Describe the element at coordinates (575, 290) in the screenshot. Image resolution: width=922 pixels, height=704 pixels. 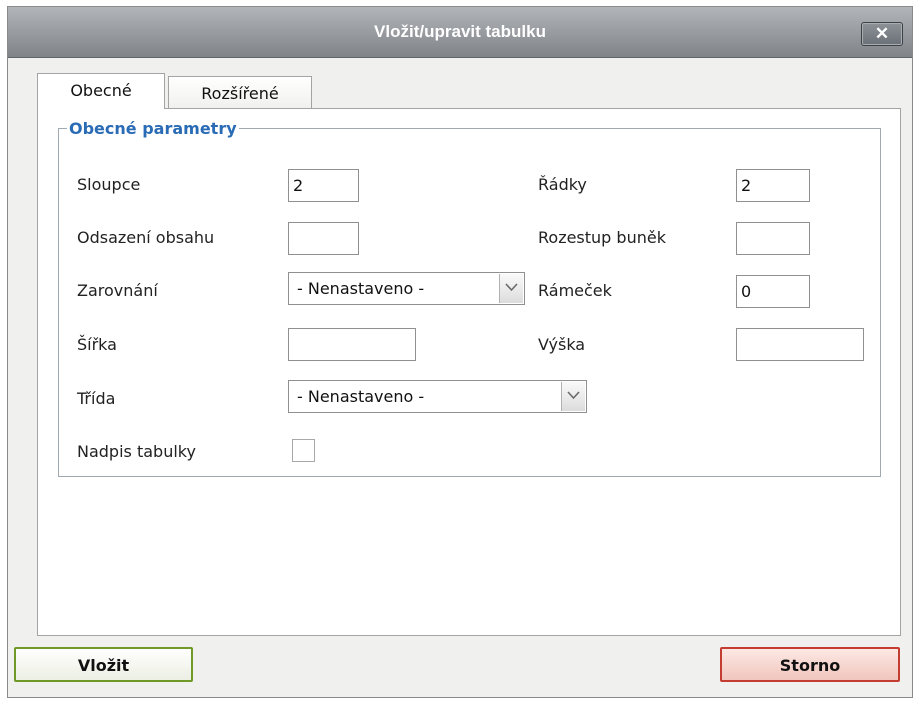
I see `border-label: Rámeček` at that location.